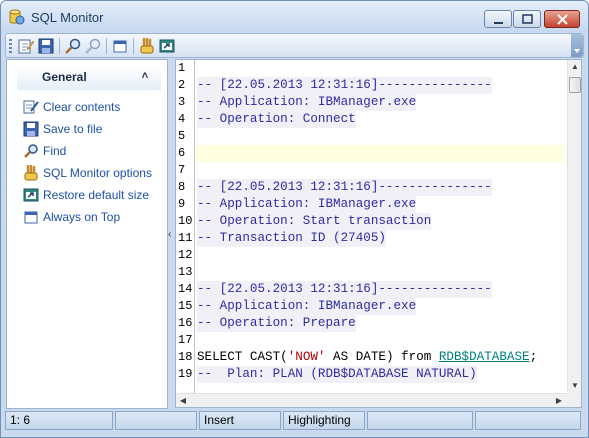  Describe the element at coordinates (93, 46) in the screenshot. I see `find-next-icon` at that location.